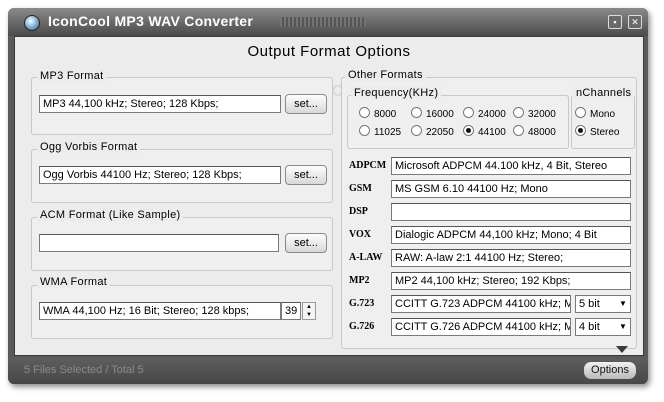 The image size is (664, 402). Describe the element at coordinates (603, 114) in the screenshot. I see `channel-option-label: Mono` at that location.